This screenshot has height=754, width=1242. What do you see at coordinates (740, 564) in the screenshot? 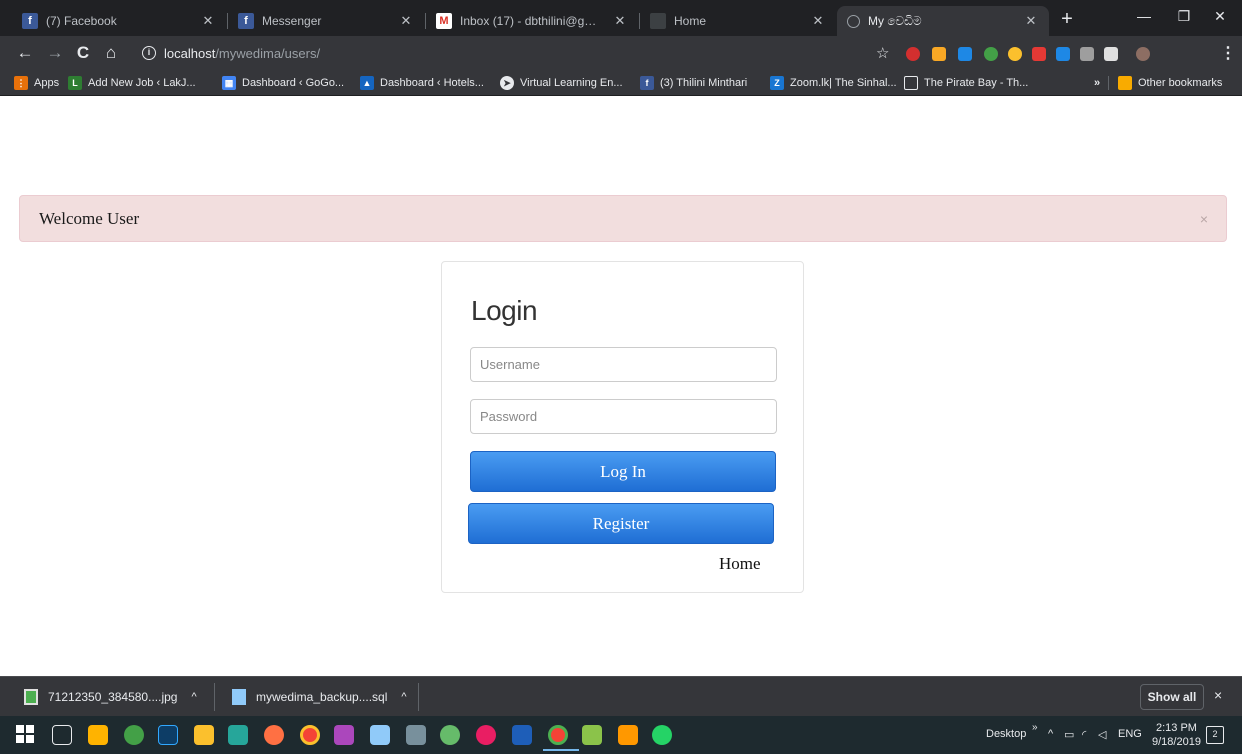
I see `home-link: Home` at bounding box center [740, 564].